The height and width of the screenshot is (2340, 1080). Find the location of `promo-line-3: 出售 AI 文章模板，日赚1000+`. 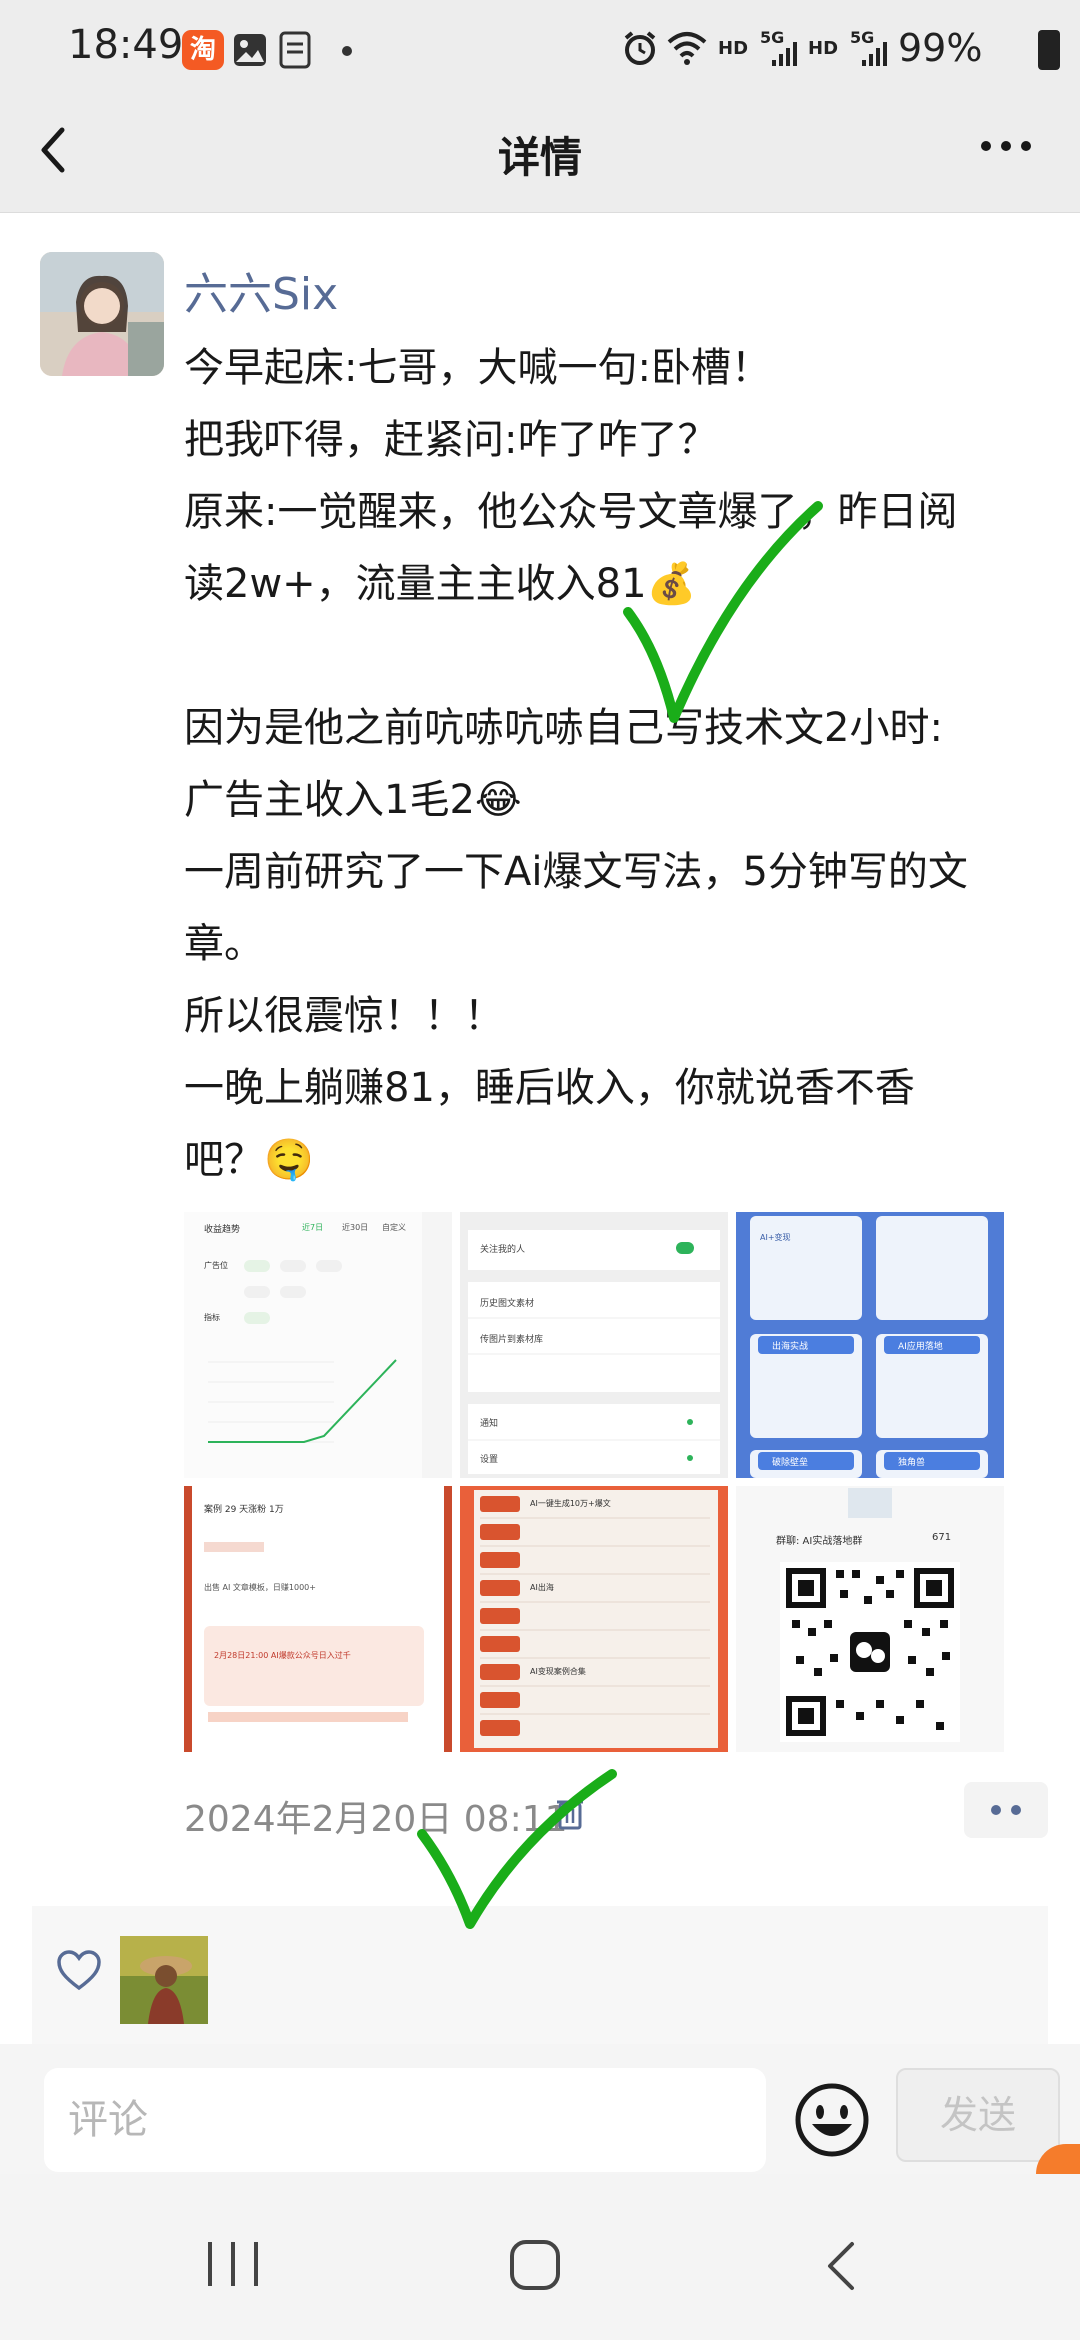

promo-line-3: 出售 AI 文章模板，日赚1000+ is located at coordinates (260, 1587).